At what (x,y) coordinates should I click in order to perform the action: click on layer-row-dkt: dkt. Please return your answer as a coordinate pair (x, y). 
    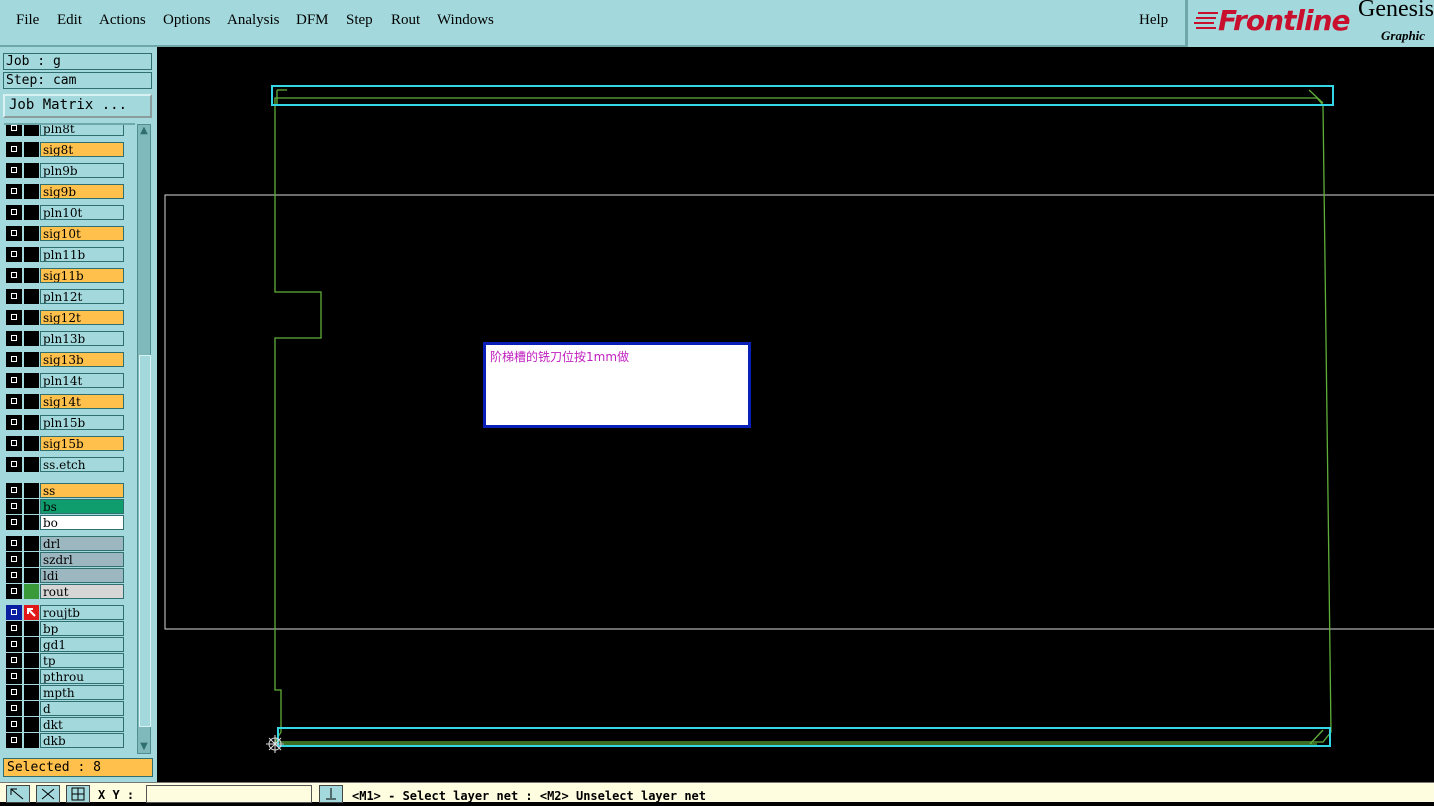
    Looking at the image, I should click on (66, 725).